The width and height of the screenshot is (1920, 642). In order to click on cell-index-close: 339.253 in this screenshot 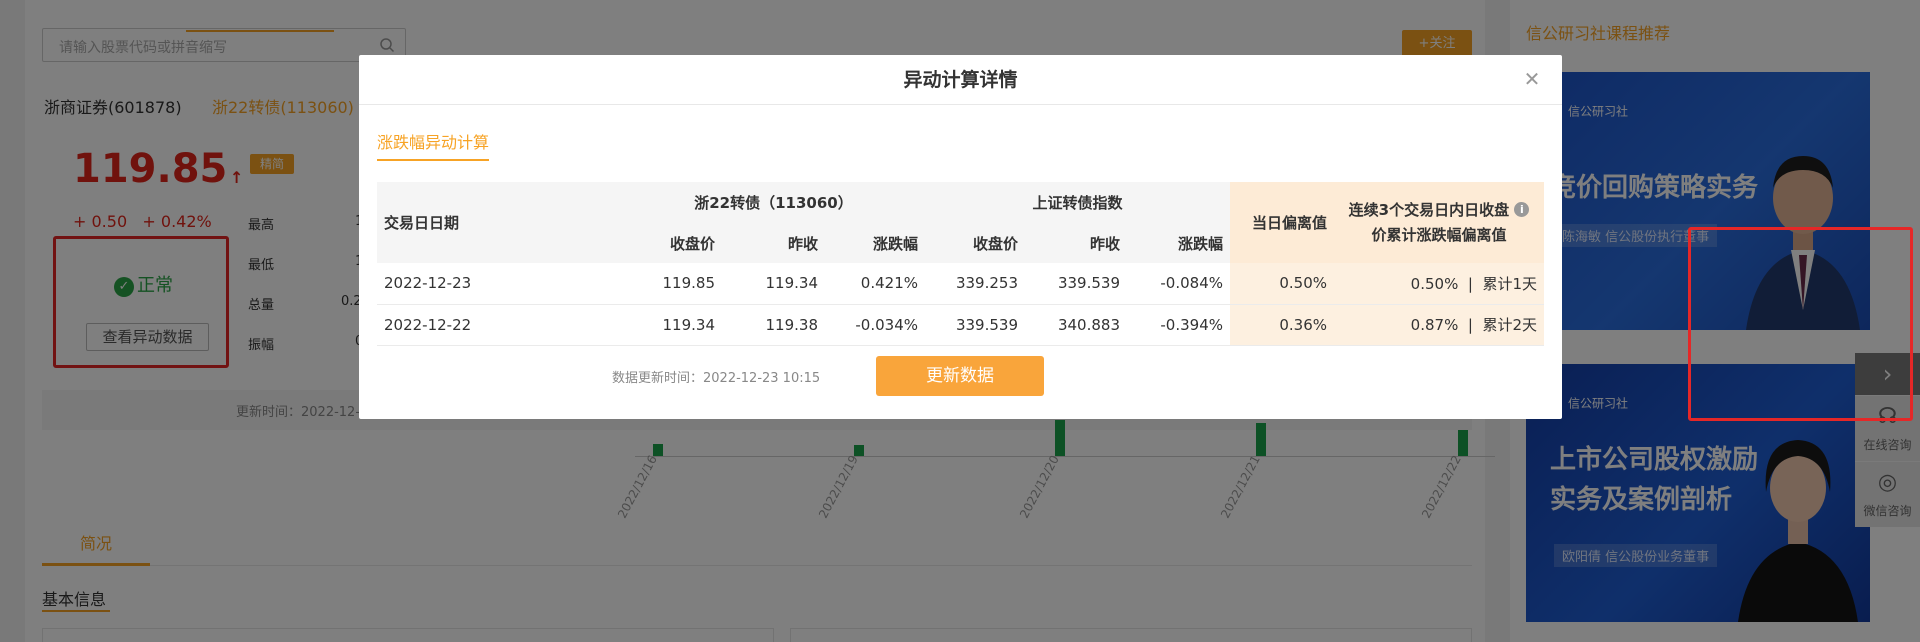, I will do `click(975, 284)`.